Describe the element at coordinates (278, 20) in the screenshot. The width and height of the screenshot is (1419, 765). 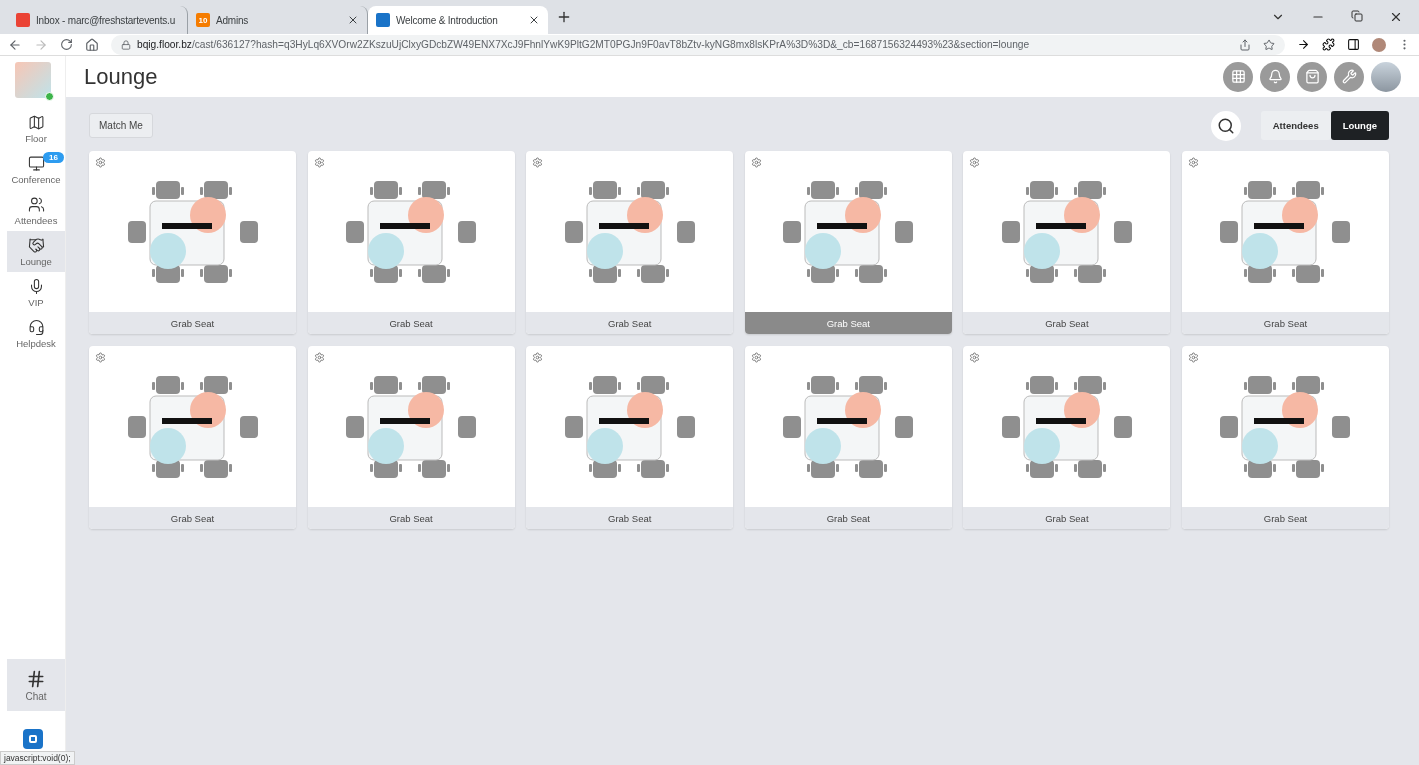
I see `browser-tab: 10 Admins` at that location.